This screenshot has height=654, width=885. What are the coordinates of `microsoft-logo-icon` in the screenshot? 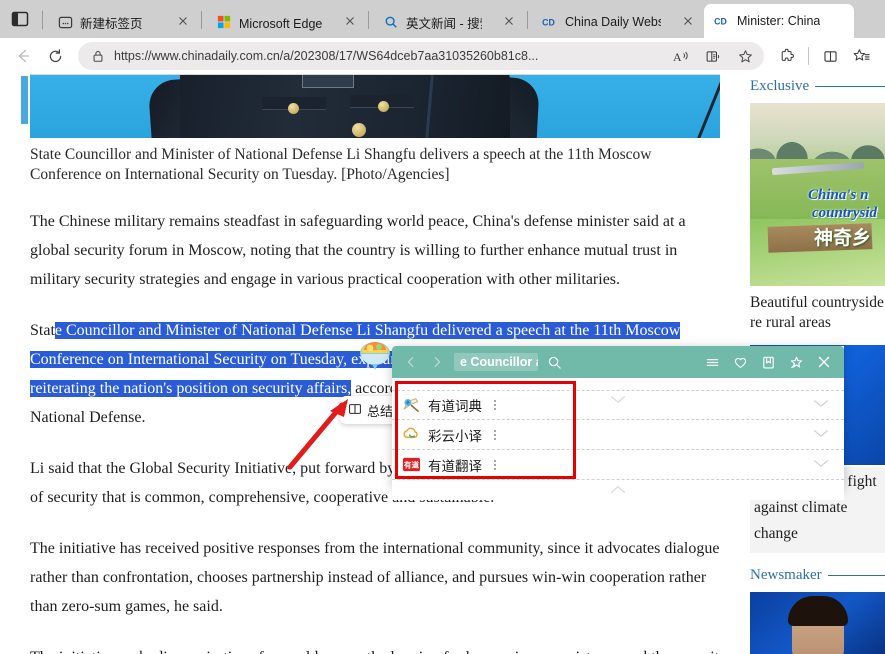 It's located at (224, 22).